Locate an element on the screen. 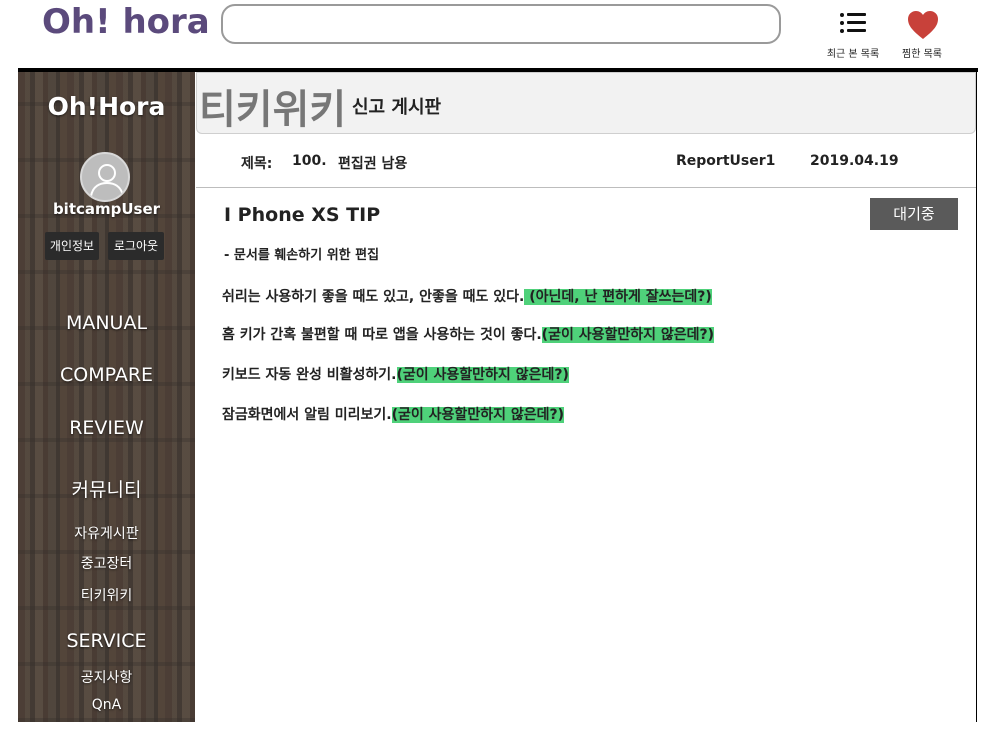  logout-button: 로그아웃 is located at coordinates (136, 246).